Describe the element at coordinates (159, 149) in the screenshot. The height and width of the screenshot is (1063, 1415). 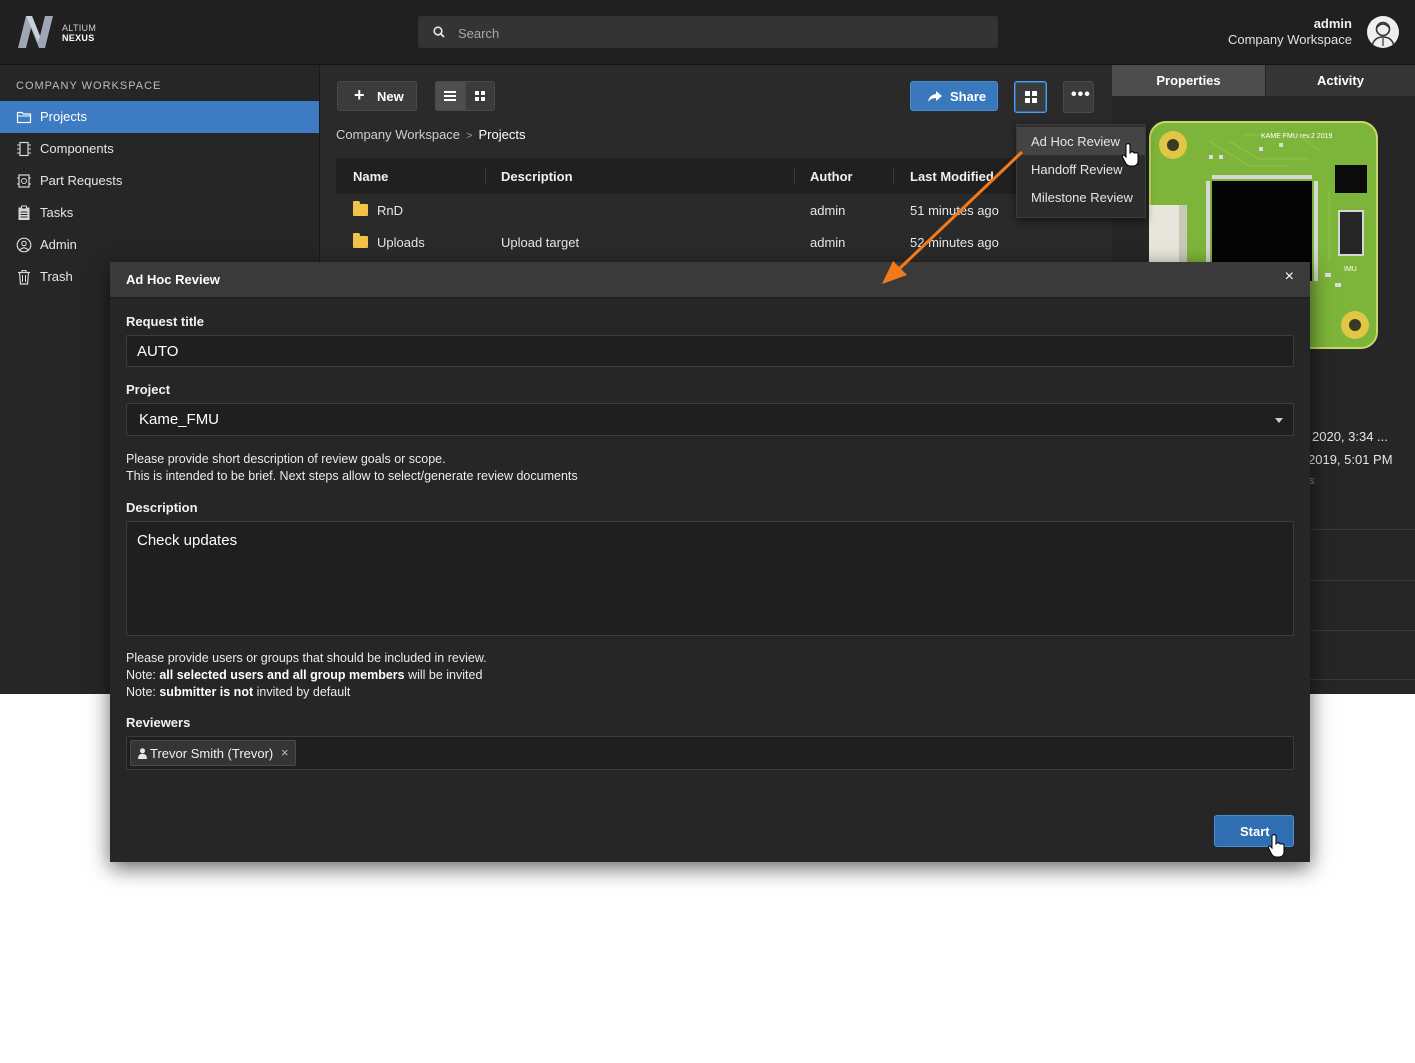
I see `sidebar-item-components: Components` at that location.